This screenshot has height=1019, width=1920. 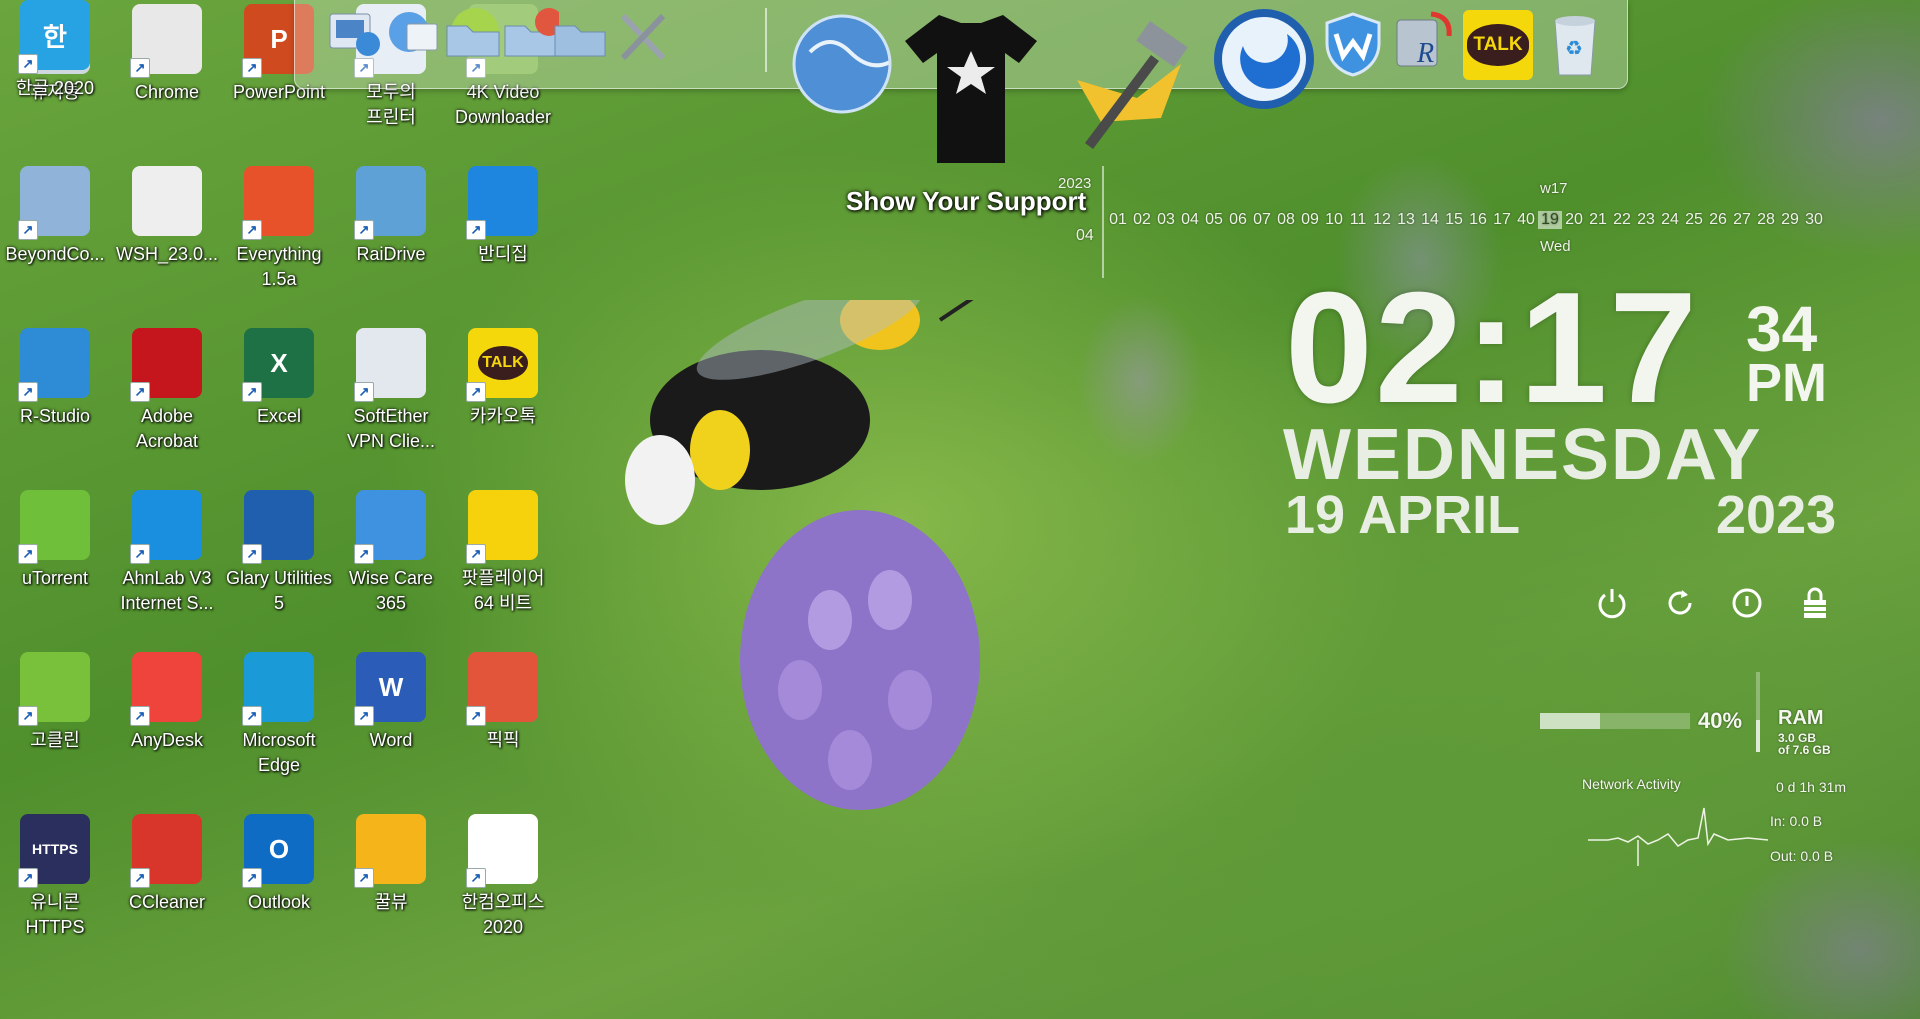 What do you see at coordinates (55, 889) in the screenshot?
I see `desktop-shortcut-unicorn-https: HTTPS ↗ 유니콘 HTTPS` at bounding box center [55, 889].